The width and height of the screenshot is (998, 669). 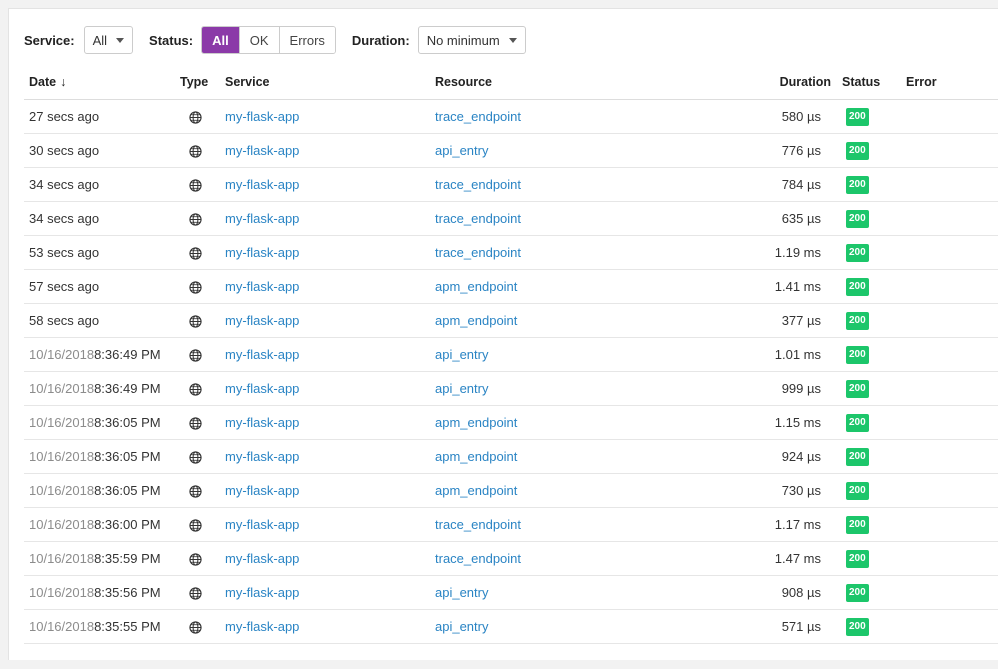 I want to click on column-header-resource: Resource, so click(x=595, y=82).